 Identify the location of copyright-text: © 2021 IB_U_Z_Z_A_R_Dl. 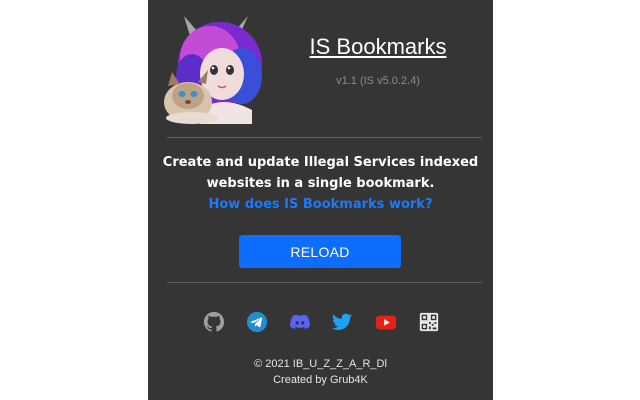
(320, 364).